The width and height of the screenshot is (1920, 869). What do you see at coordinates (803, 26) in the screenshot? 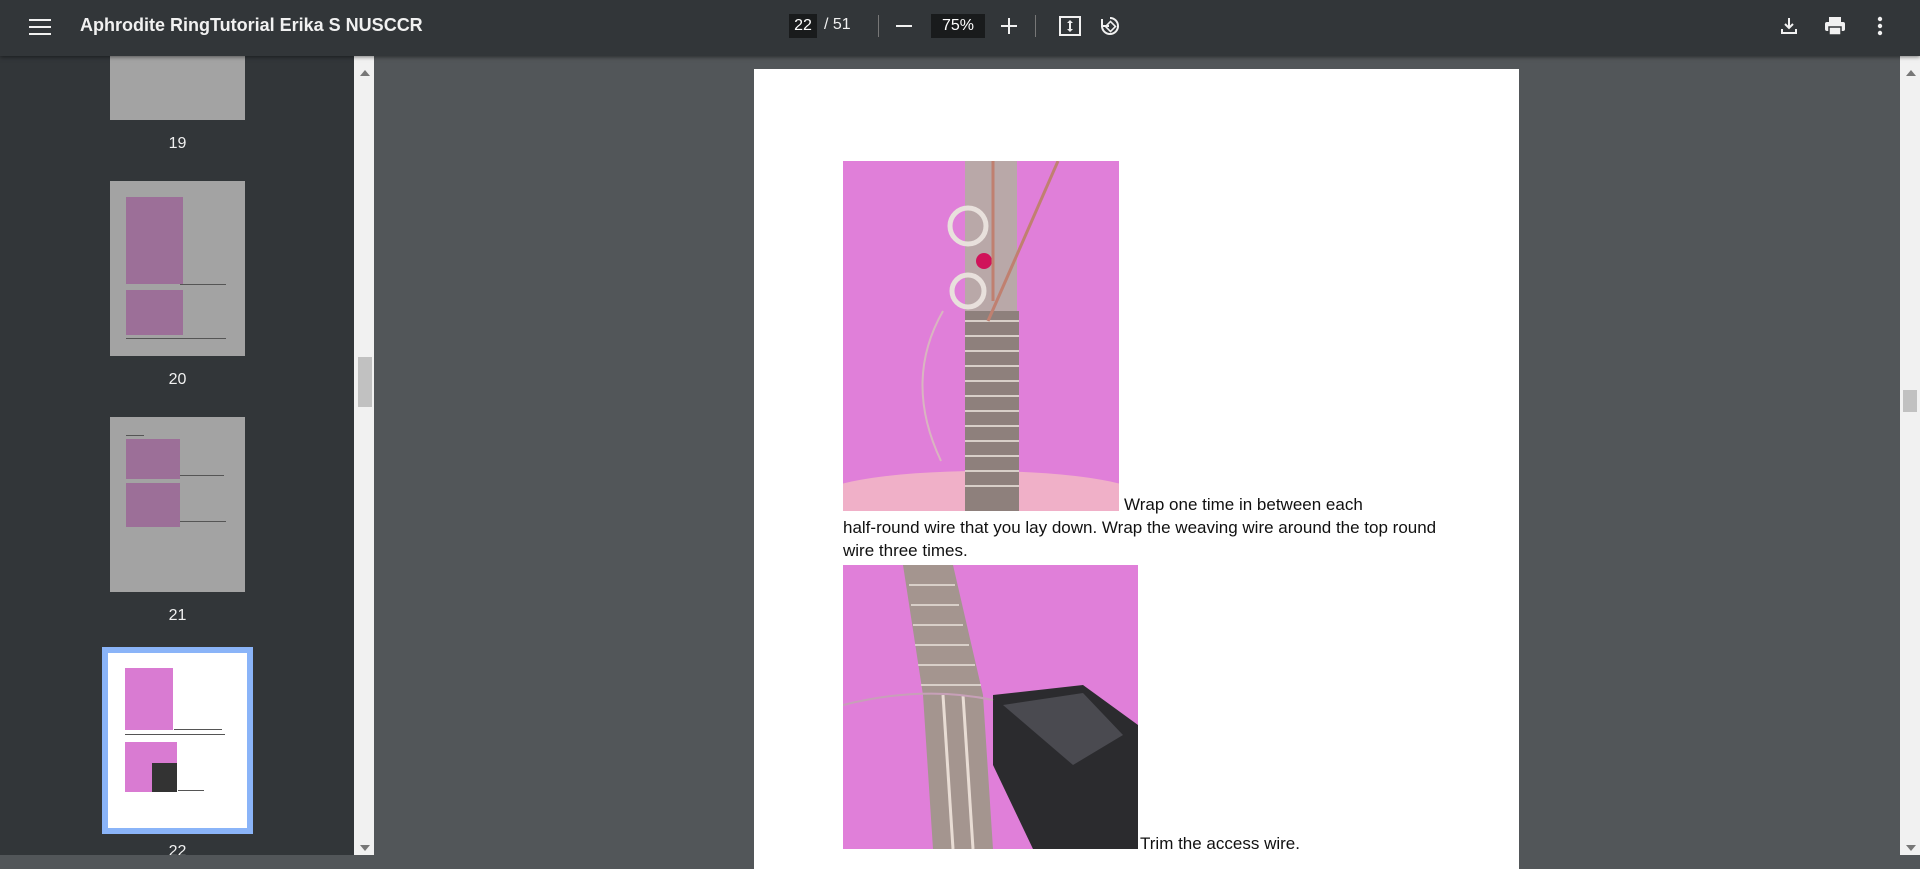
I see `page-number-input: 22` at bounding box center [803, 26].